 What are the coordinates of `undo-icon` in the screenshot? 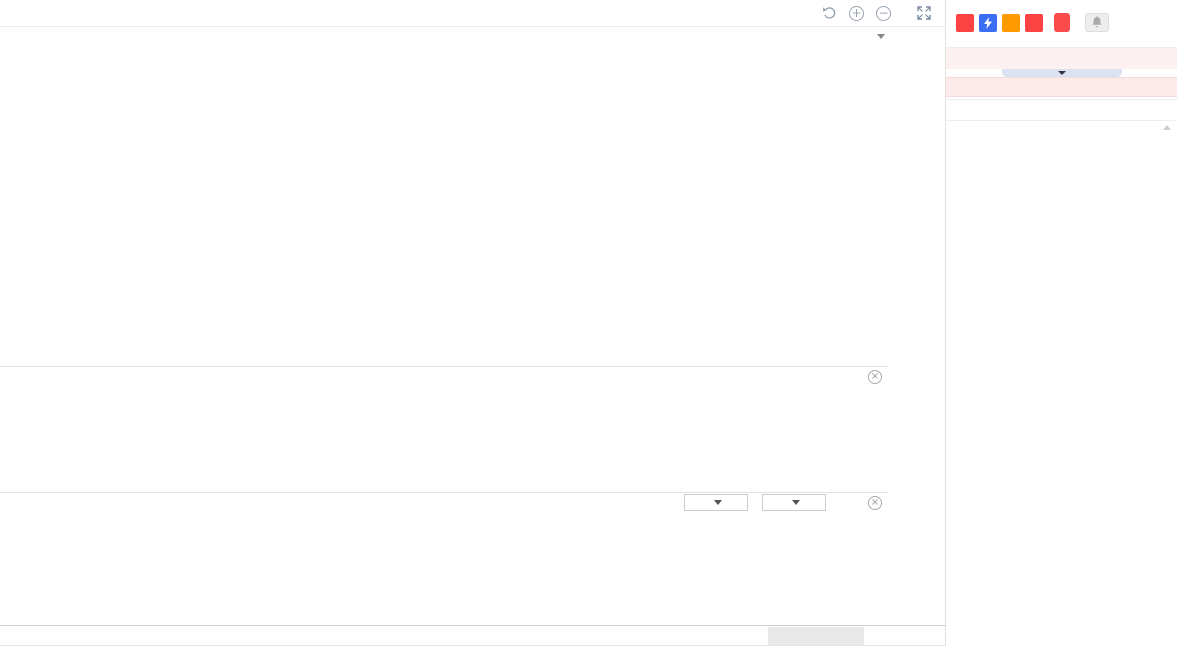 It's located at (829, 13).